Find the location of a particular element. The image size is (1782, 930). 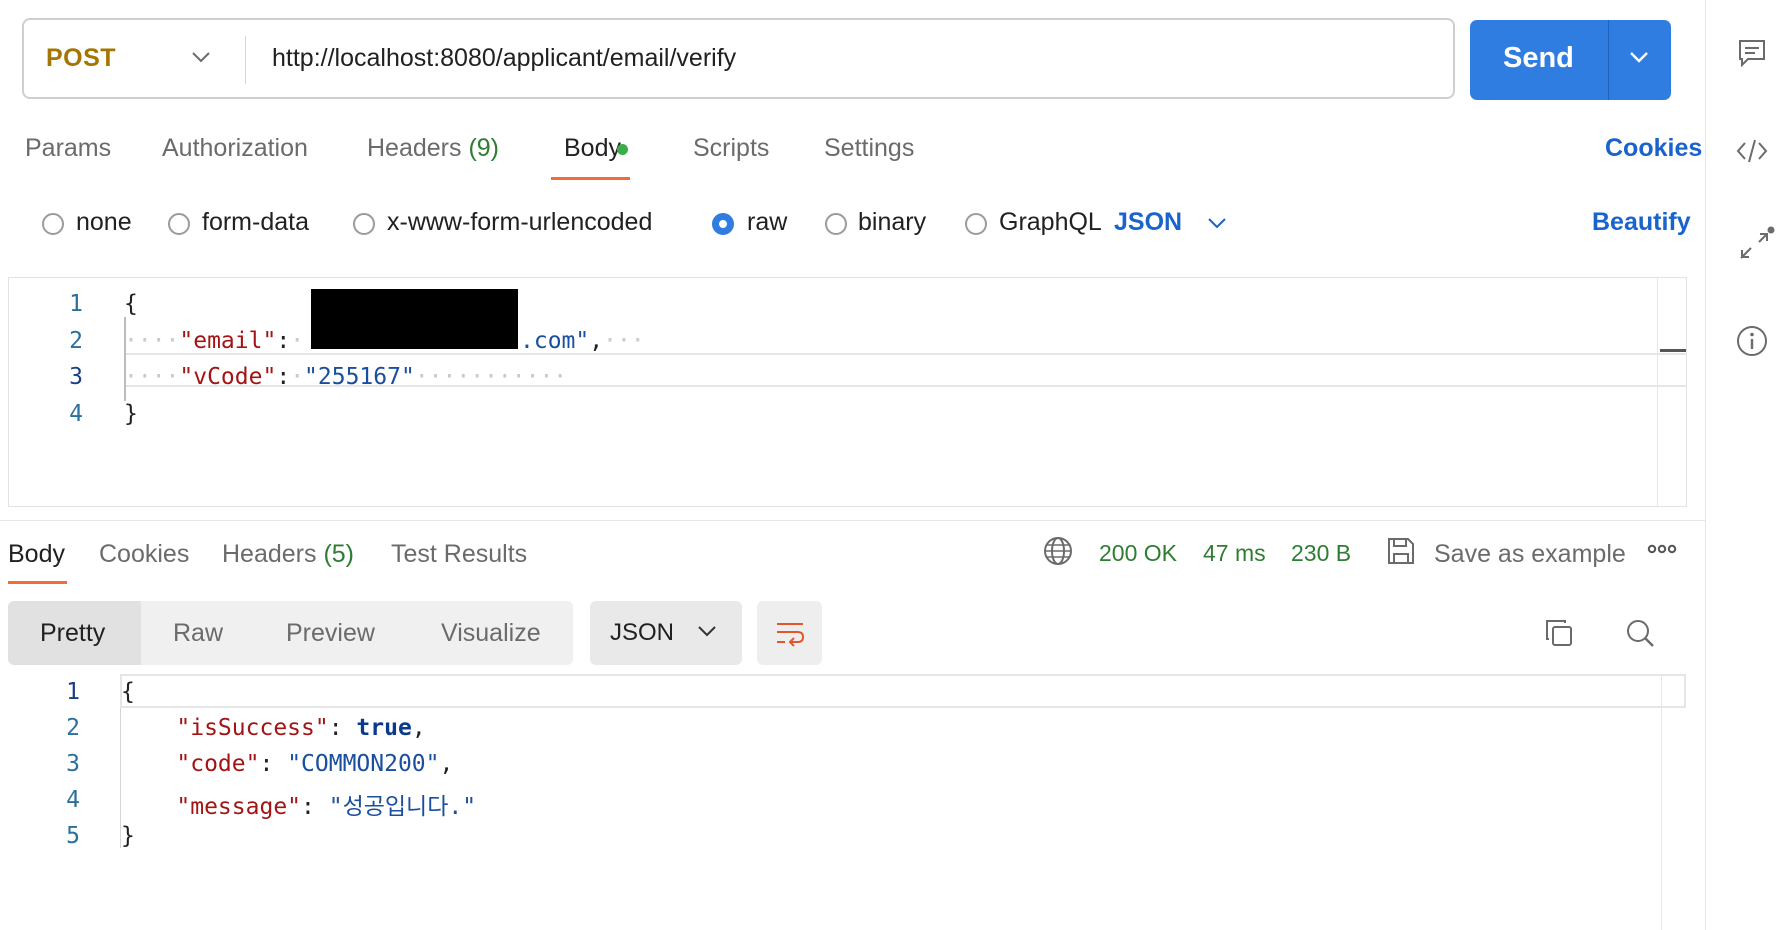

view-mode-visualize: Visualize is located at coordinates (491, 633).